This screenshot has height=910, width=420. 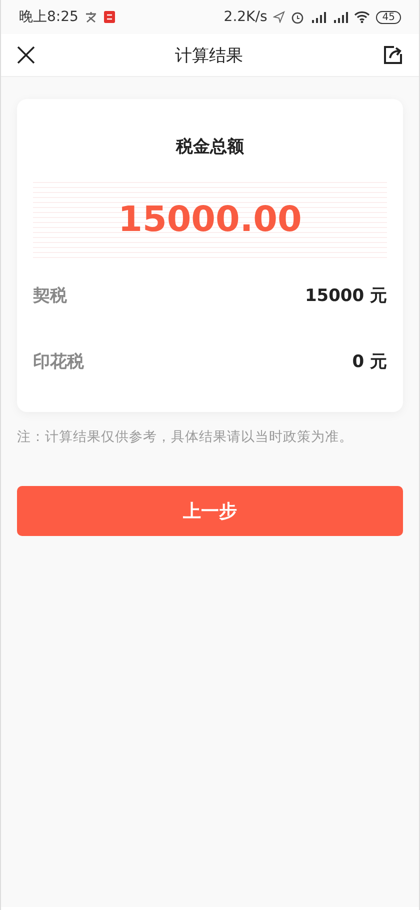 What do you see at coordinates (362, 17) in the screenshot?
I see `wifi-icon` at bounding box center [362, 17].